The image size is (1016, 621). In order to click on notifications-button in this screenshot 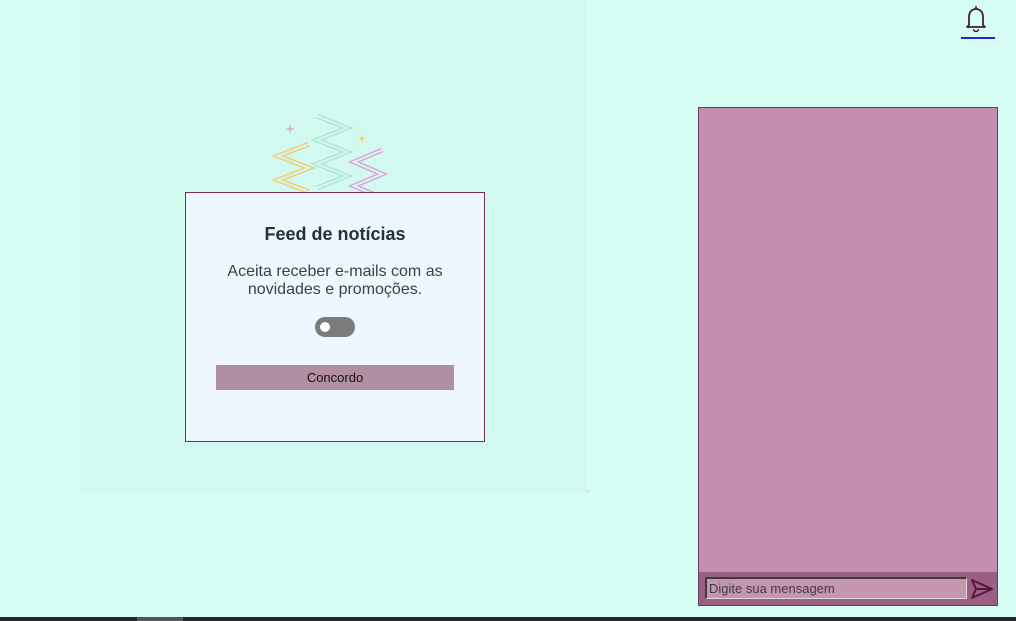, I will do `click(978, 23)`.